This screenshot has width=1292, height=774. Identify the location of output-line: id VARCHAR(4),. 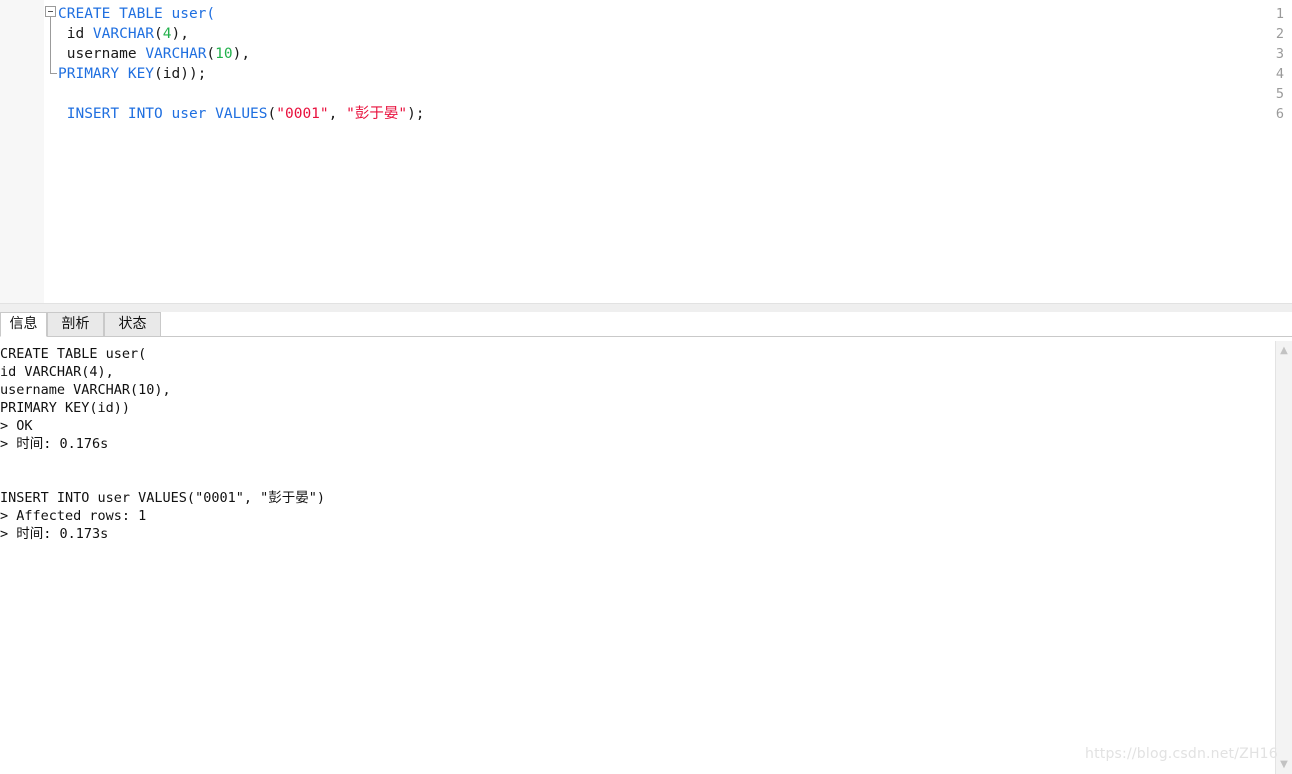
(57, 372).